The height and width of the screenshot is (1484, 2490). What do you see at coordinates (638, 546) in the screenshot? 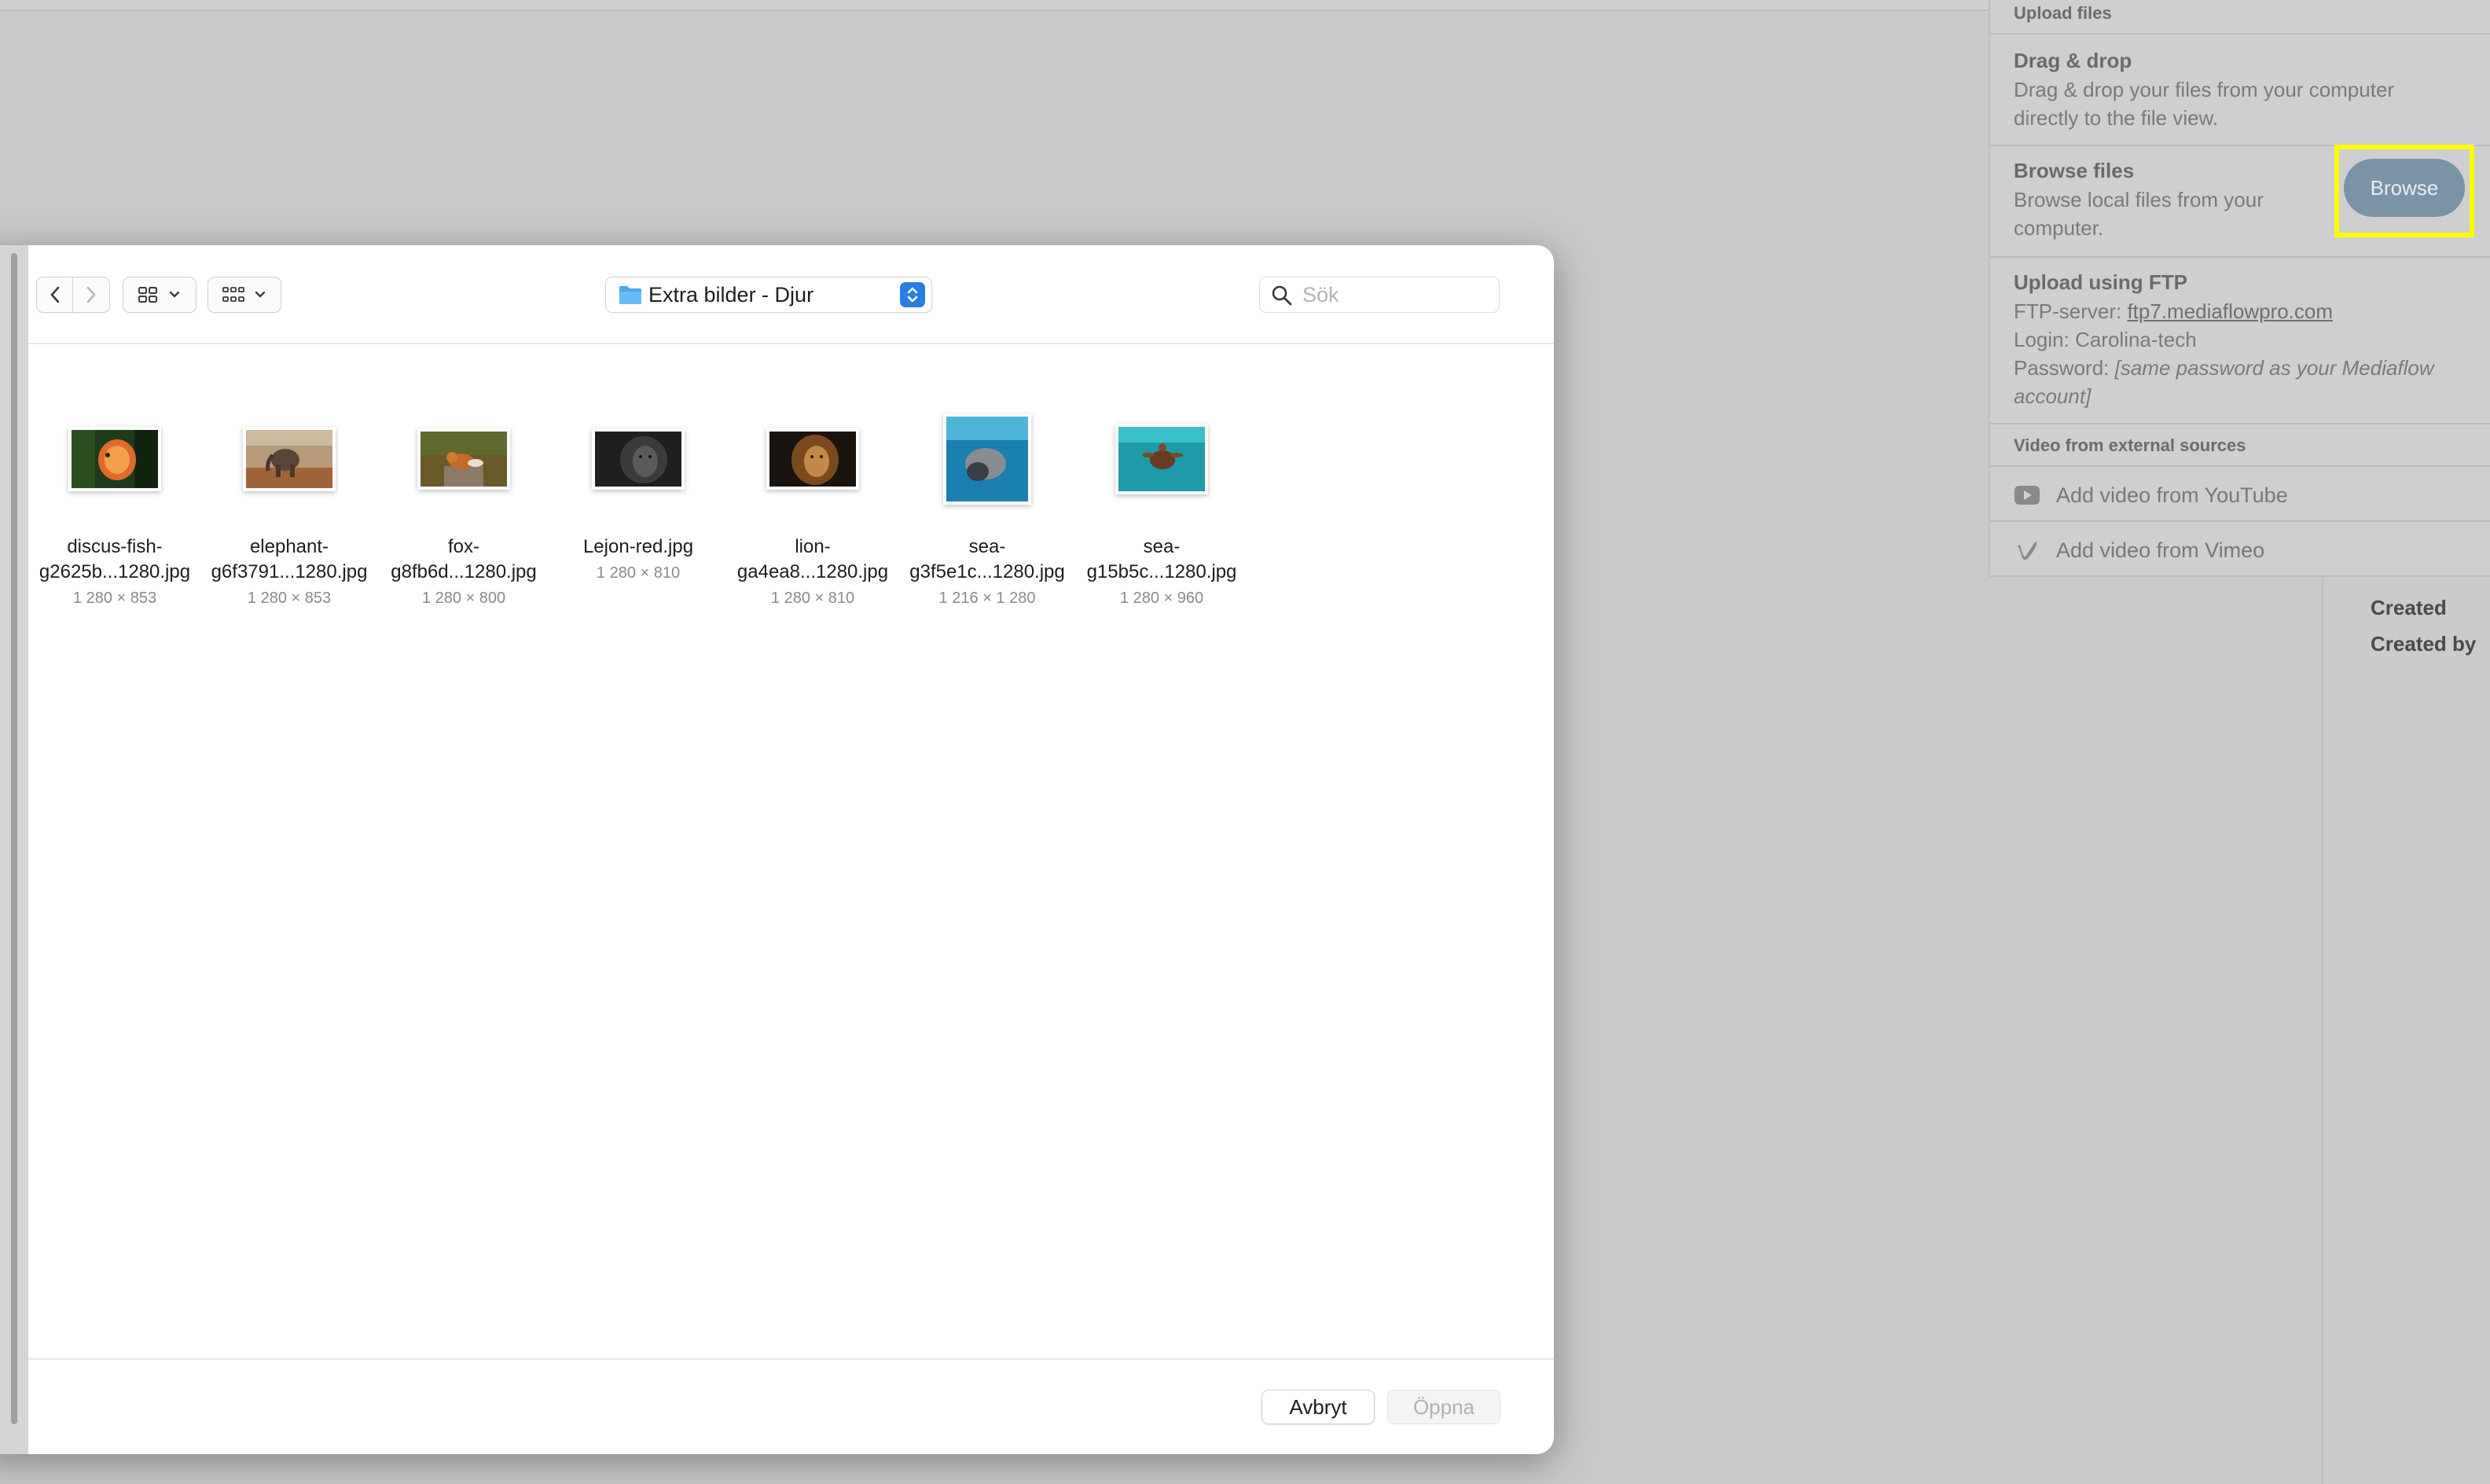
I see `file-name-line1: Lejon-red.jpg` at bounding box center [638, 546].